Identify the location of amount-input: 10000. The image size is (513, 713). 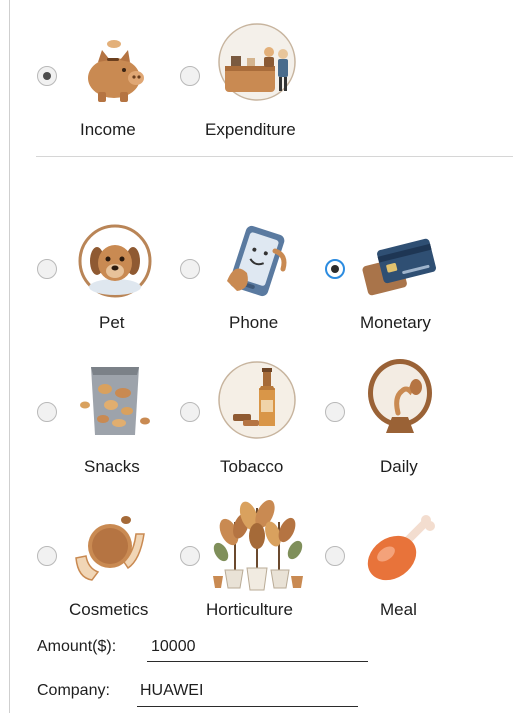
(173, 647).